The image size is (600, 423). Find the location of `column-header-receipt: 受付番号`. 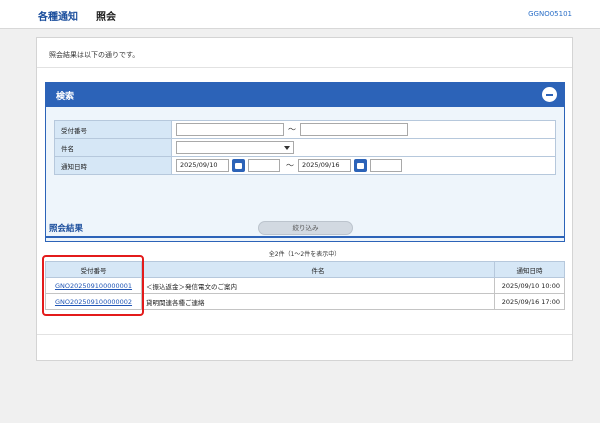

column-header-receipt: 受付番号 is located at coordinates (93, 269).